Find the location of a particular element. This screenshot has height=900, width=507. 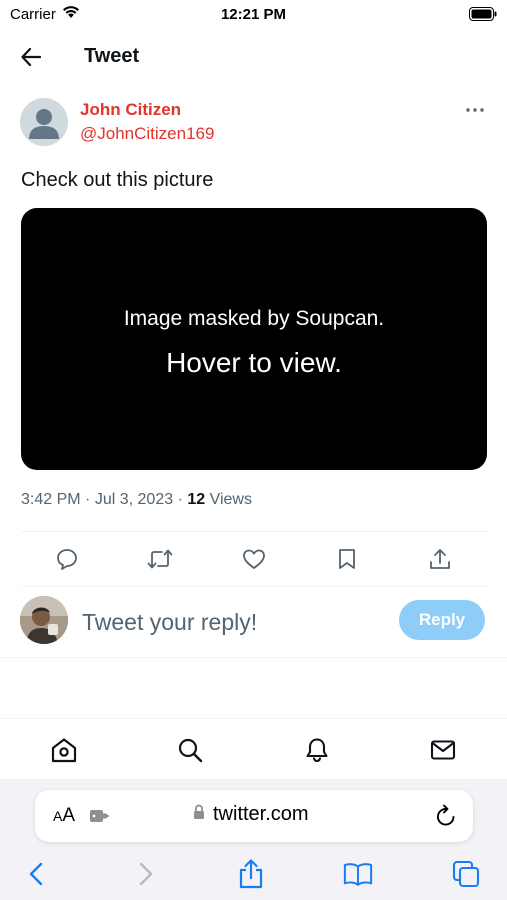

ellipsis-icon is located at coordinates (475, 110).